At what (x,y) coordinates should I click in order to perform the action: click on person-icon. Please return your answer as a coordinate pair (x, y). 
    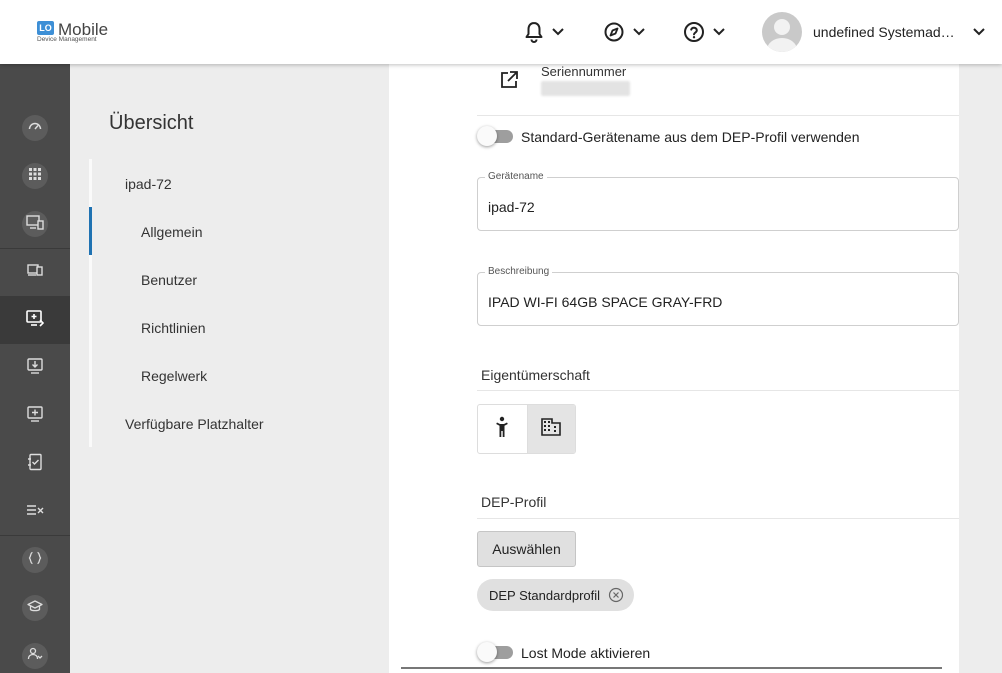
    Looking at the image, I should click on (502, 429).